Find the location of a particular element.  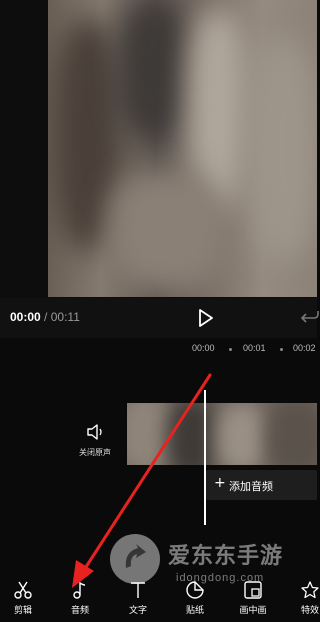

add-audio-label: 添加音频 is located at coordinates (251, 486).